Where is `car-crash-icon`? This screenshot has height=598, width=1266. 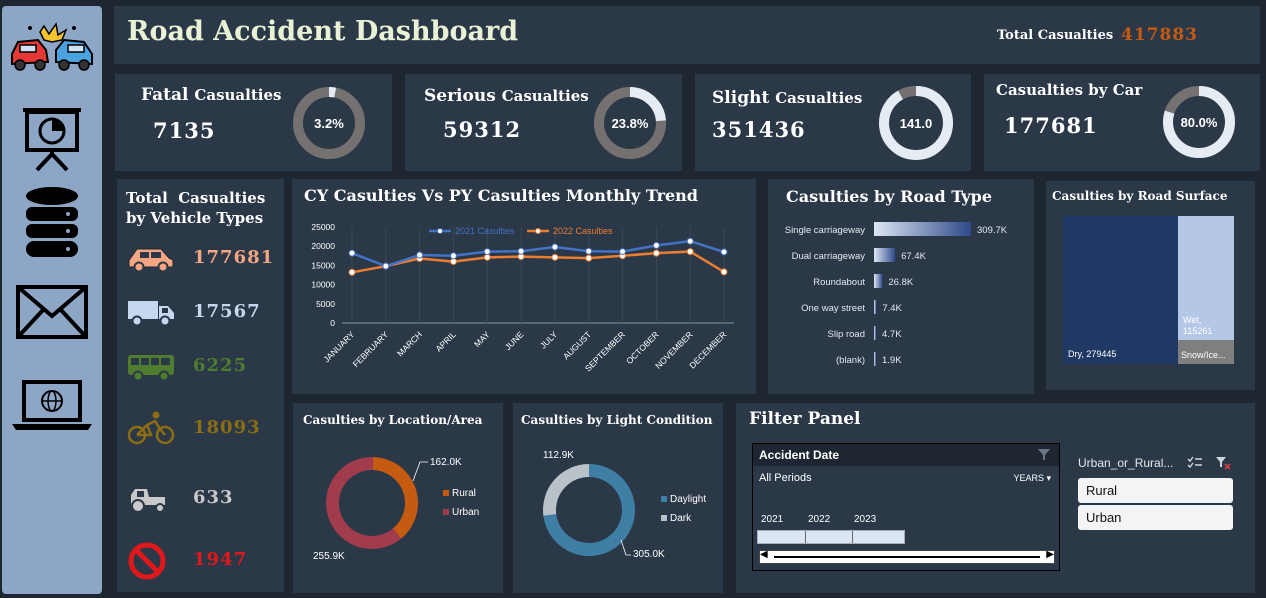 car-crash-icon is located at coordinates (52, 49).